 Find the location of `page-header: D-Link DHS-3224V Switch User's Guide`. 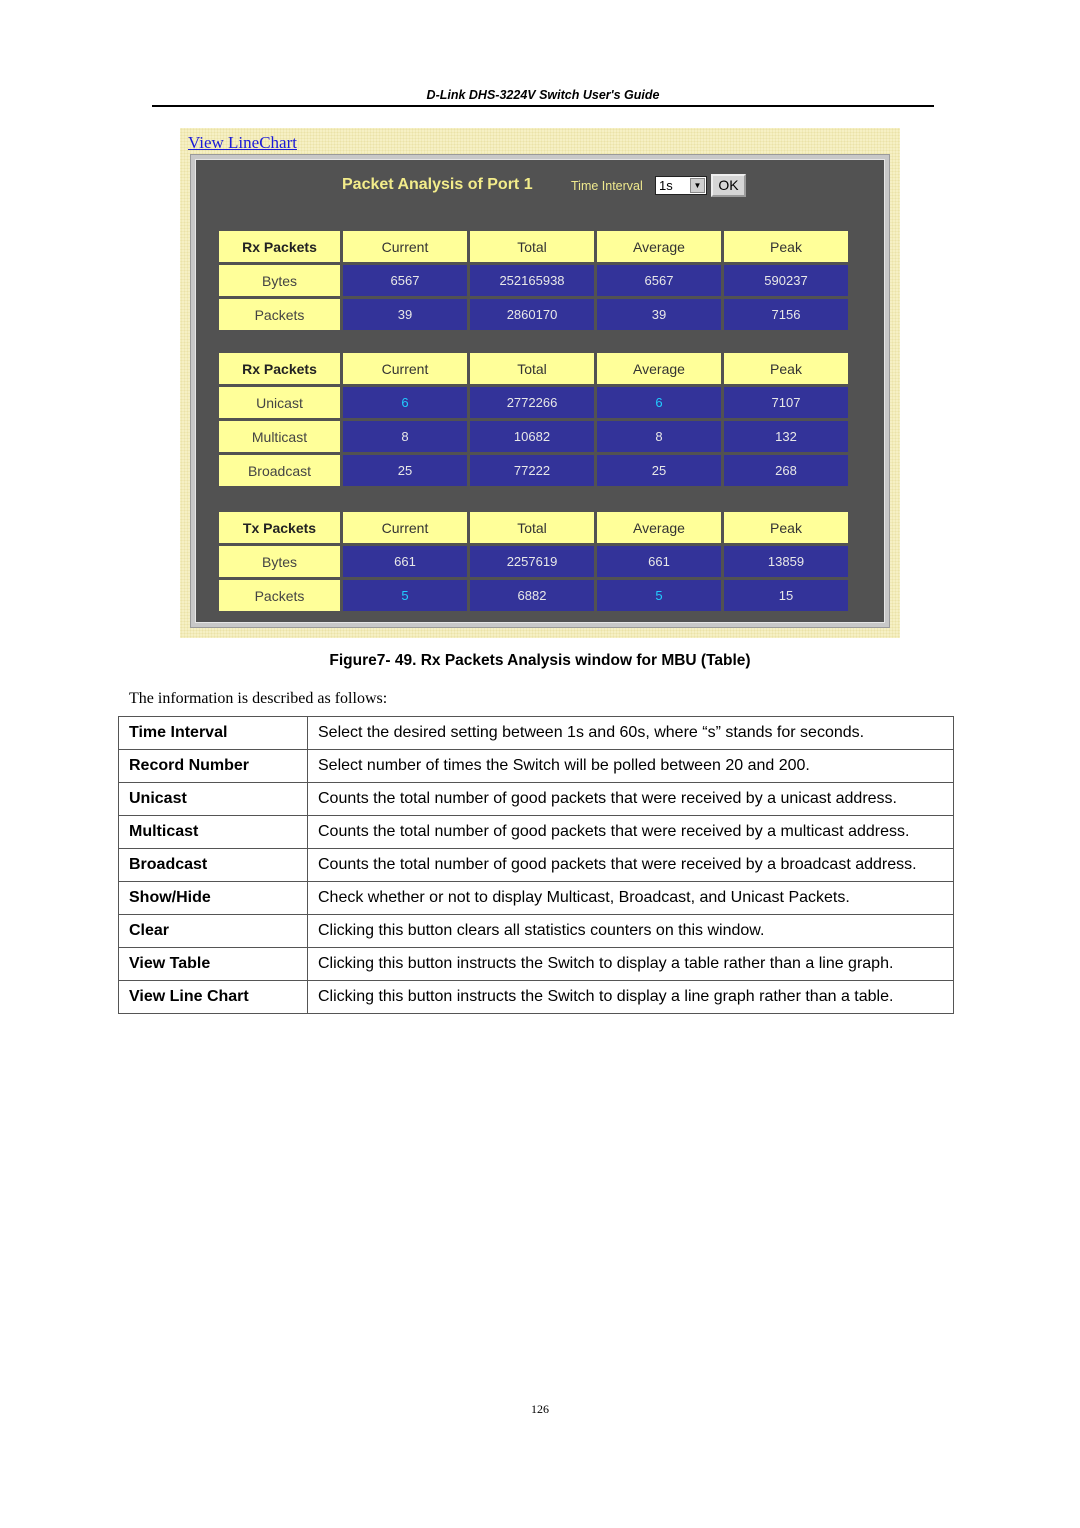

page-header: D-Link DHS-3224V Switch User's Guide is located at coordinates (543, 97).